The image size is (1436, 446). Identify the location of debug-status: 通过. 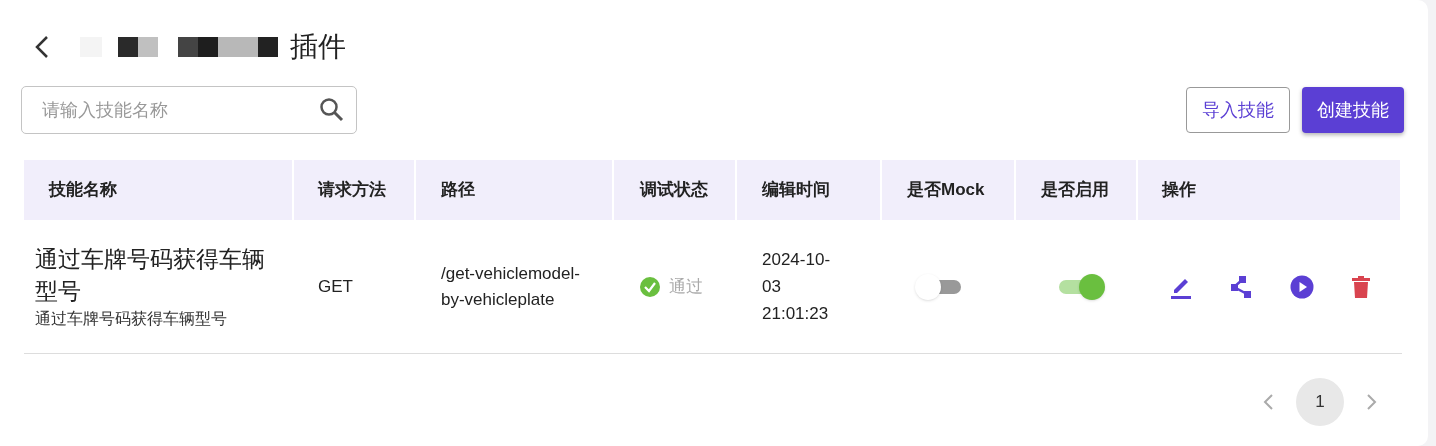
(686, 286).